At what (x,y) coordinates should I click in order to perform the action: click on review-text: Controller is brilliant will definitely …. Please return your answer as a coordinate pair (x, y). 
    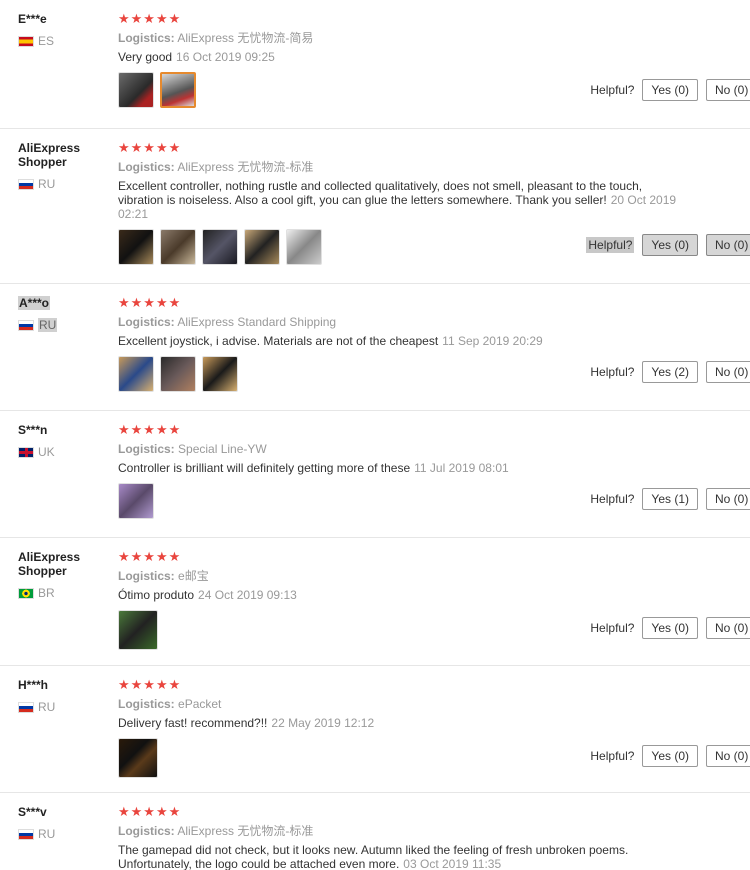
    Looking at the image, I should click on (313, 468).